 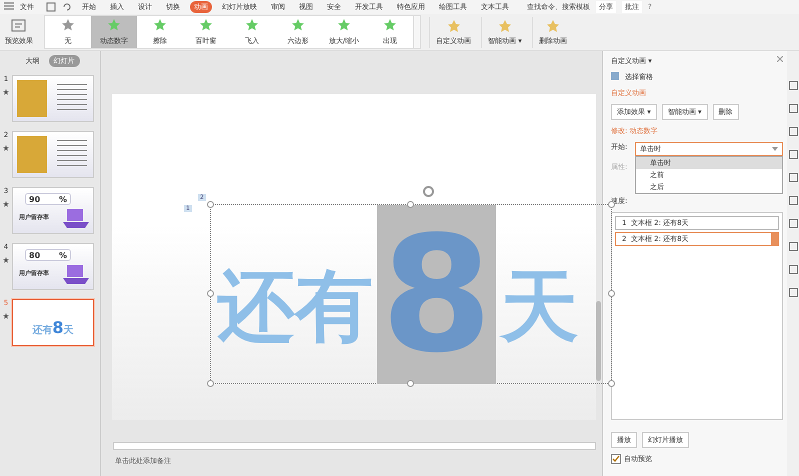 I want to click on gallery-scrollbar, so click(x=416, y=32).